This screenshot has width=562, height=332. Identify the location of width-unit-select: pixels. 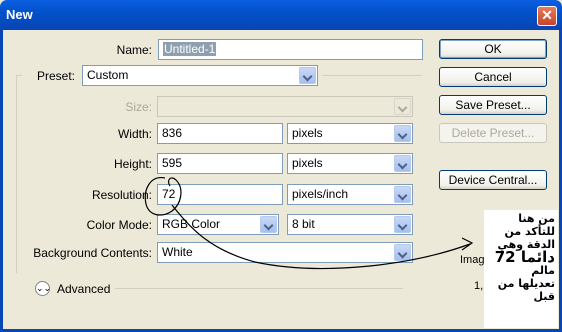
(350, 133).